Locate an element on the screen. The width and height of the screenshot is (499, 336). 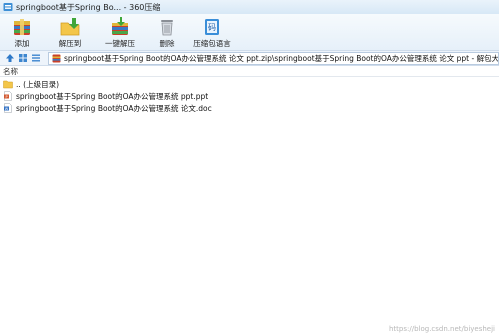
extract-to-button: 解压到 is located at coordinates (70, 32).